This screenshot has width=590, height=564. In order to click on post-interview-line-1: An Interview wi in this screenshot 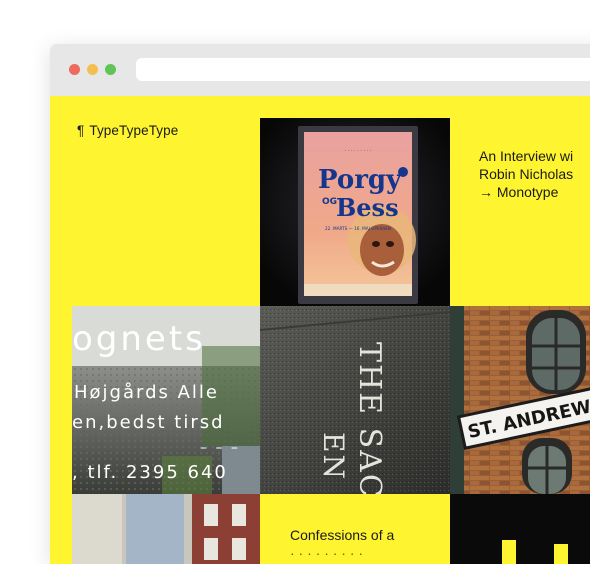, I will do `click(526, 156)`.